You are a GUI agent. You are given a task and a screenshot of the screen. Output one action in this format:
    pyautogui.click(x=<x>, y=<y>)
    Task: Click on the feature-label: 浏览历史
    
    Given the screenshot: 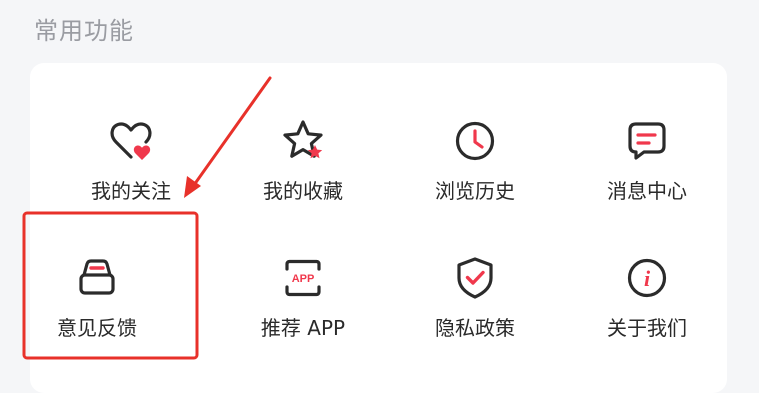 What is the action you would take?
    pyautogui.click(x=475, y=191)
    